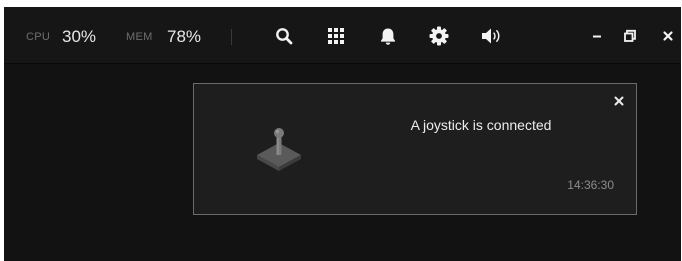 The height and width of the screenshot is (261, 682). What do you see at coordinates (597, 36) in the screenshot?
I see `minimize-icon` at bounding box center [597, 36].